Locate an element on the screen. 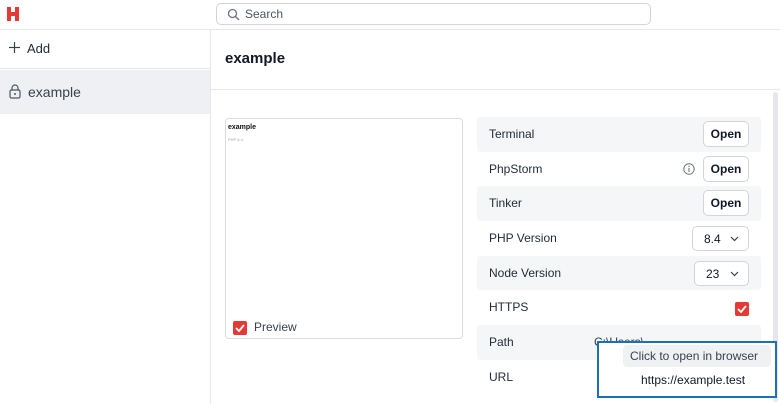  https-checkbox is located at coordinates (742, 309).